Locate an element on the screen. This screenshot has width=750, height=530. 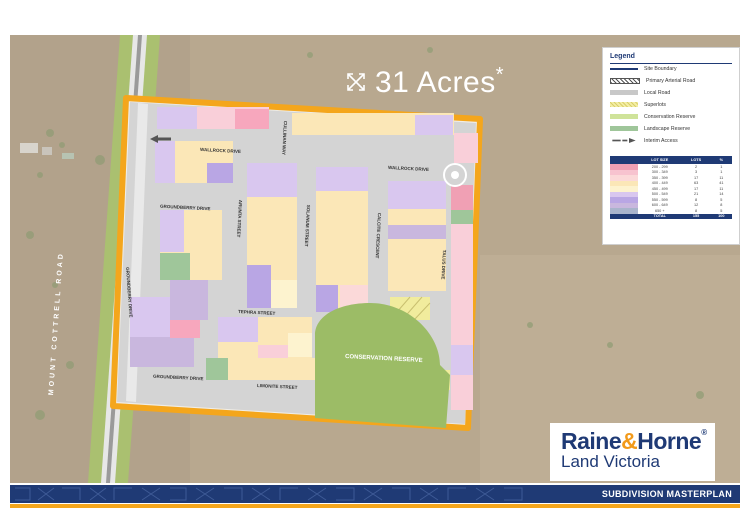
table-header-lot-size: LOT SIZE is located at coordinates (660, 160).